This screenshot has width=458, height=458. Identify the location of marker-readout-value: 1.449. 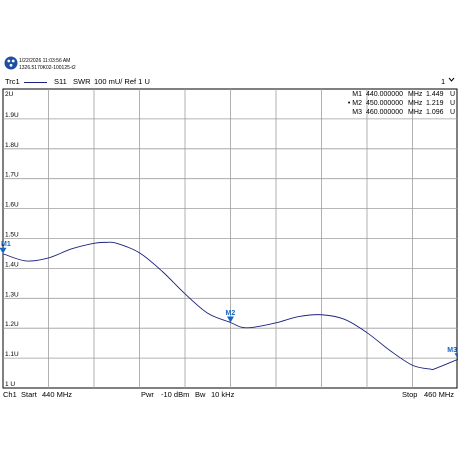
(435, 94).